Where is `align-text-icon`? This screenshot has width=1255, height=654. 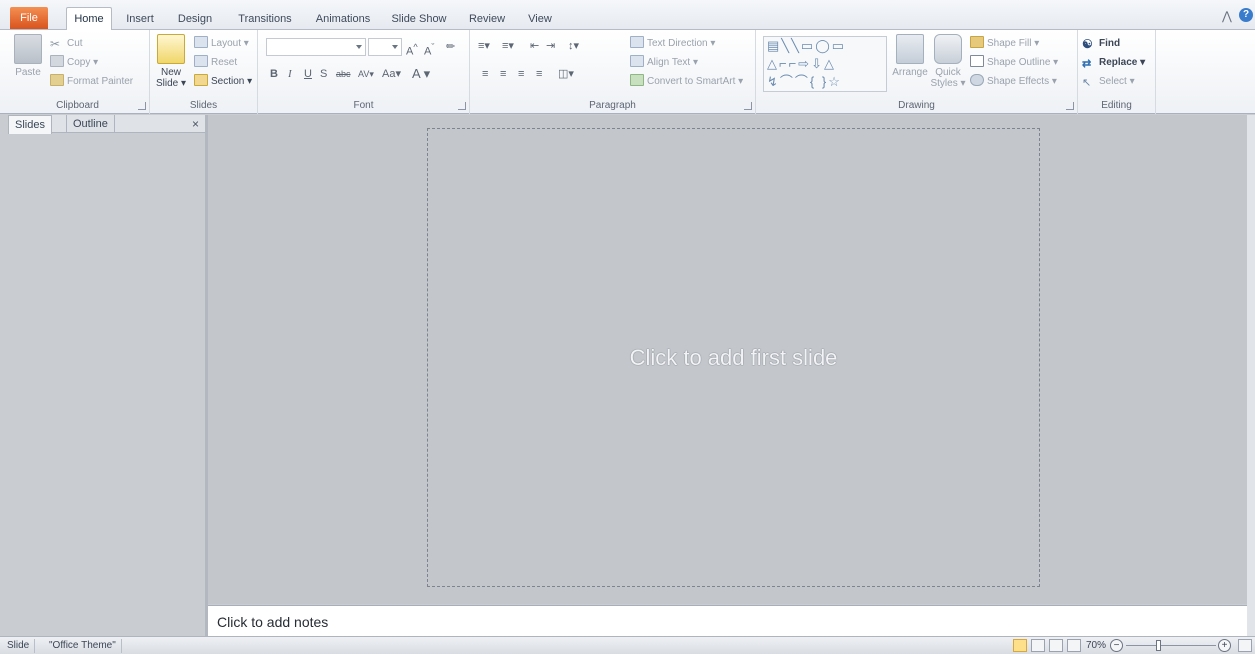
align-text-icon is located at coordinates (637, 61).